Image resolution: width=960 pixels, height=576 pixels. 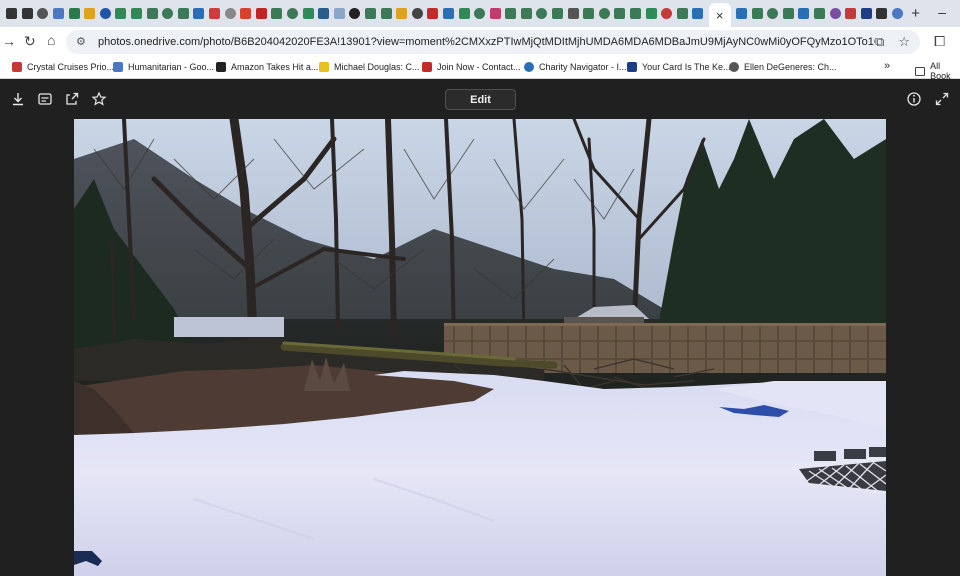 What do you see at coordinates (529, 67) in the screenshot?
I see `star-icon` at bounding box center [529, 67].